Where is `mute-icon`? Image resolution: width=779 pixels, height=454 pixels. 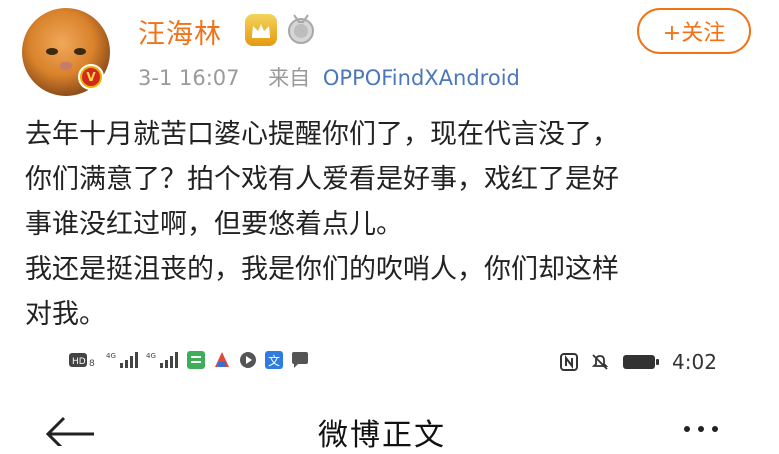
mute-icon is located at coordinates (600, 362).